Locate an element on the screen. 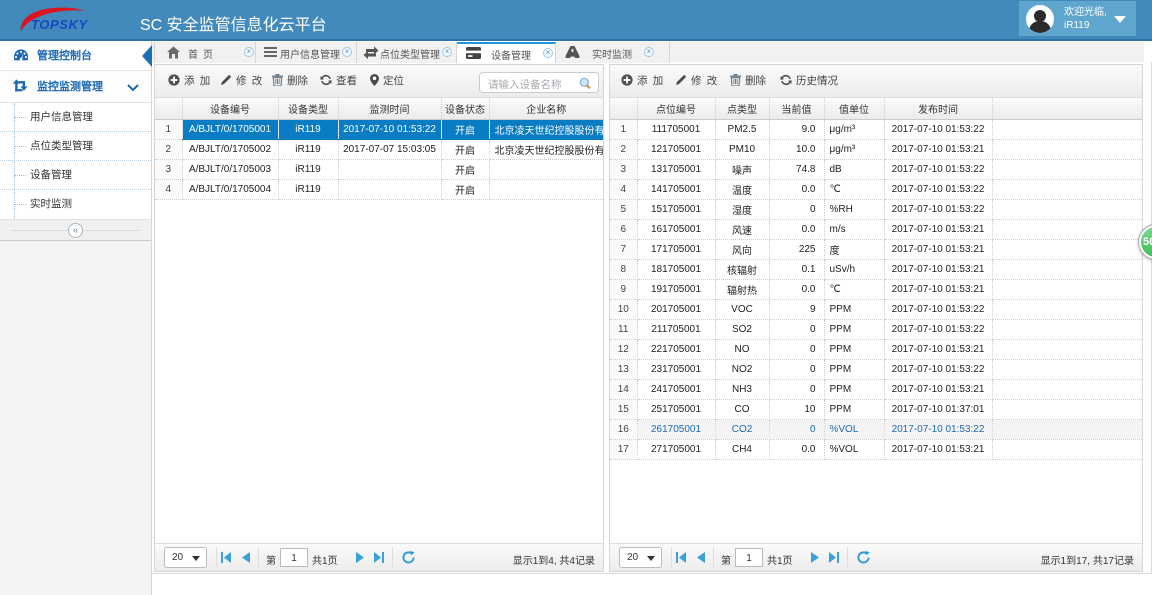 The width and height of the screenshot is (1152, 595). svg-text: TOPSKY is located at coordinates (60, 24).